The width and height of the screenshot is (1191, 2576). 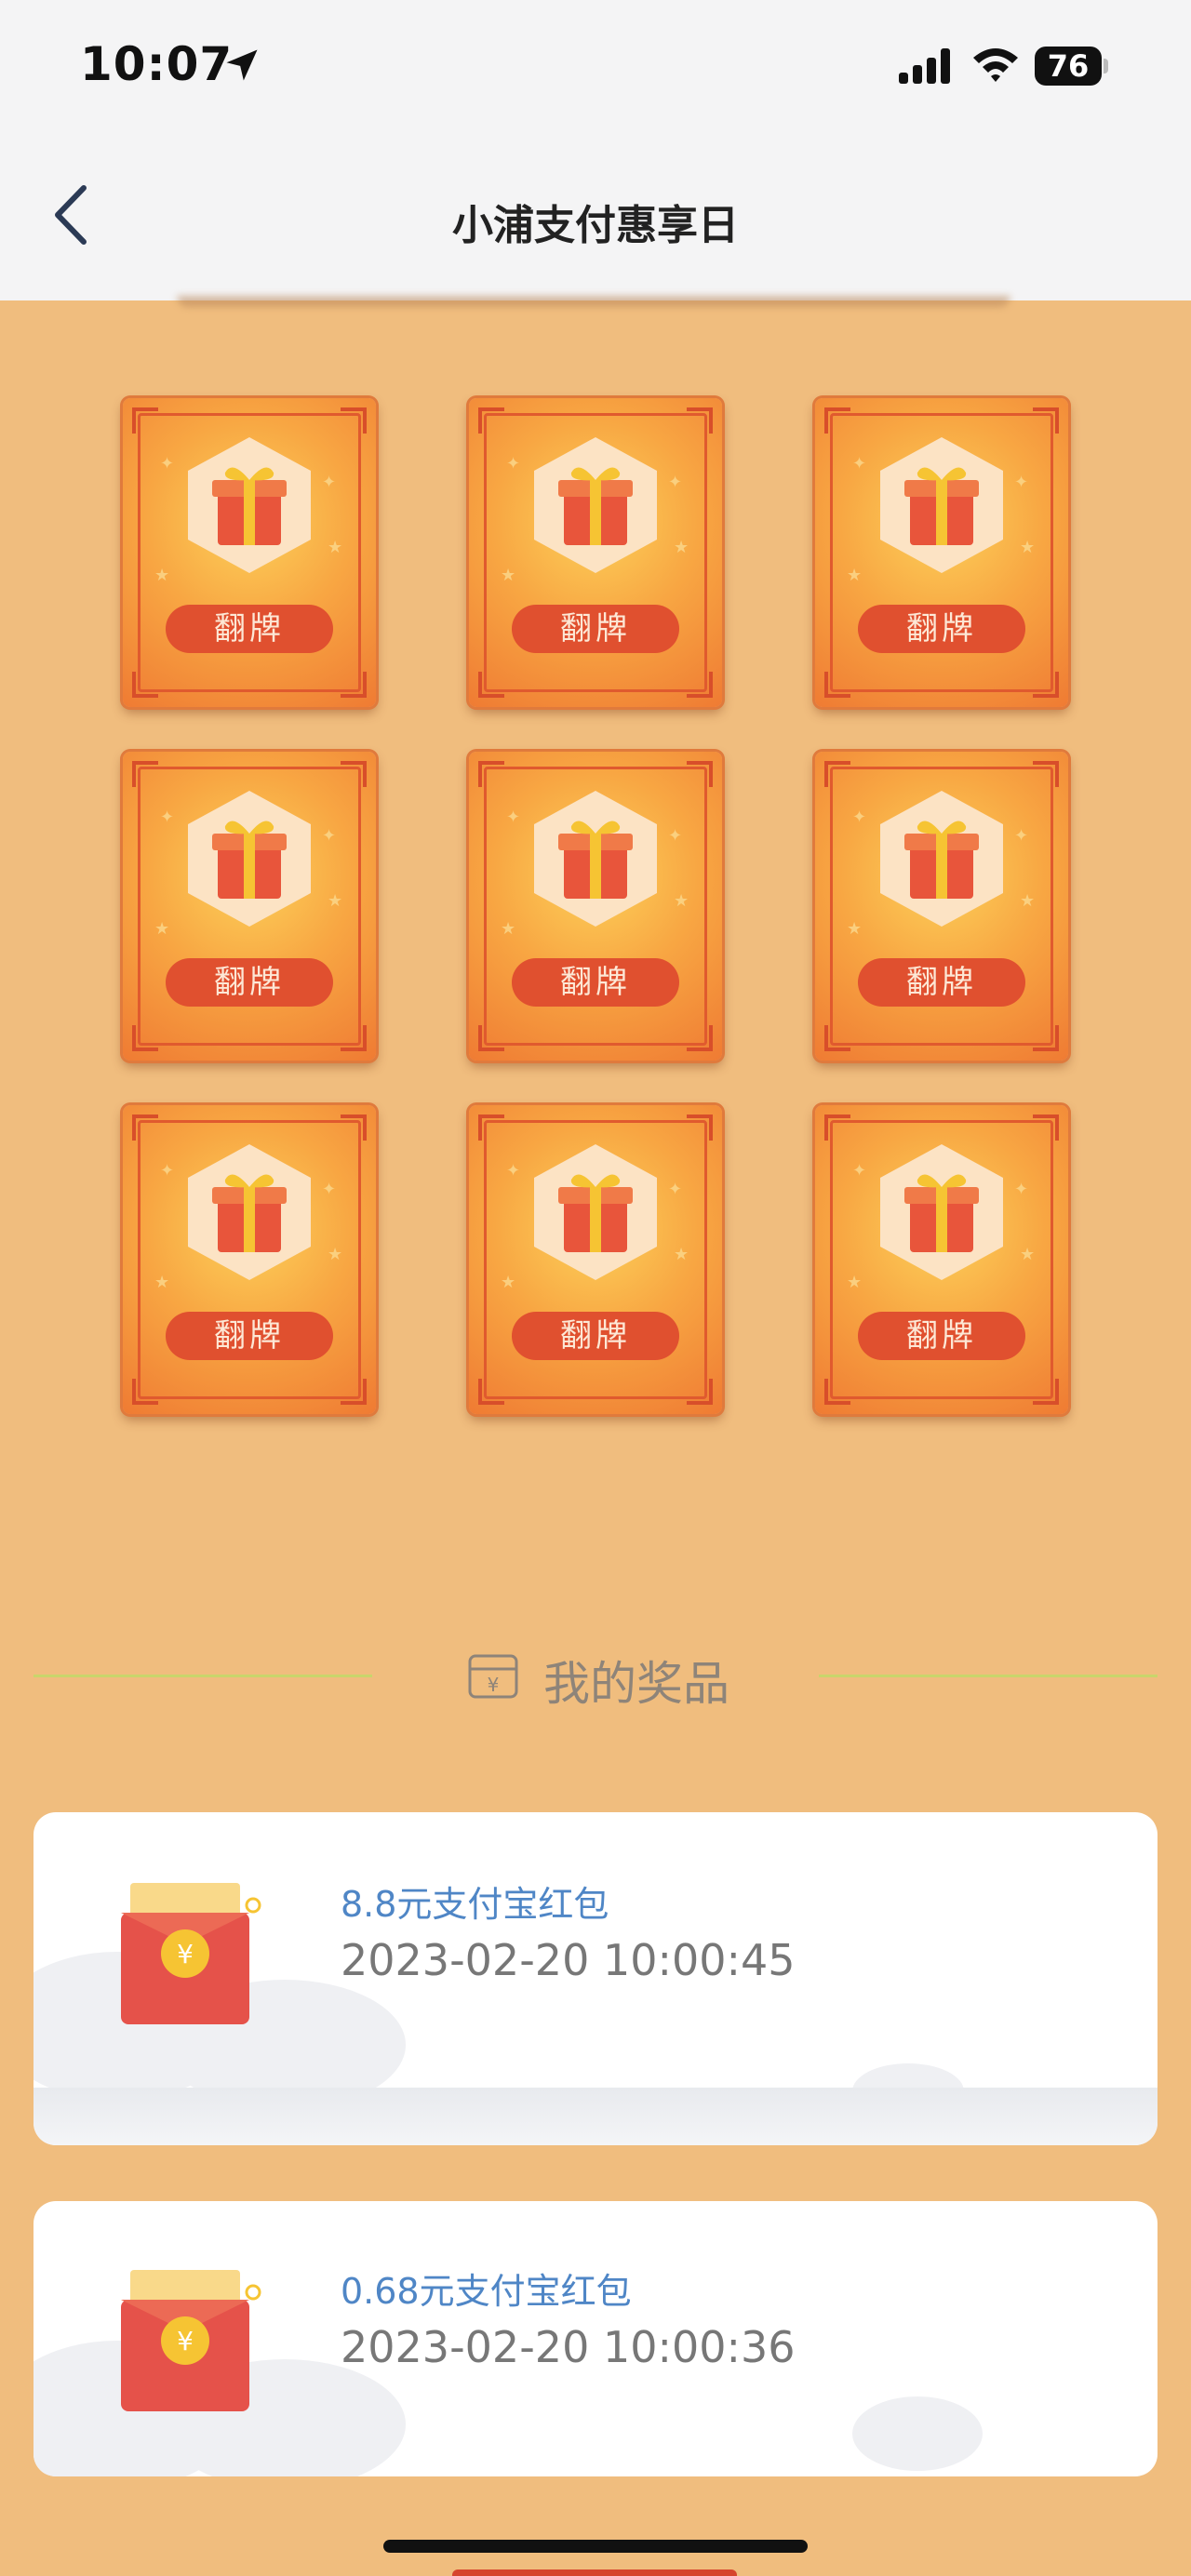 What do you see at coordinates (1106, 66) in the screenshot?
I see `battery-cap` at bounding box center [1106, 66].